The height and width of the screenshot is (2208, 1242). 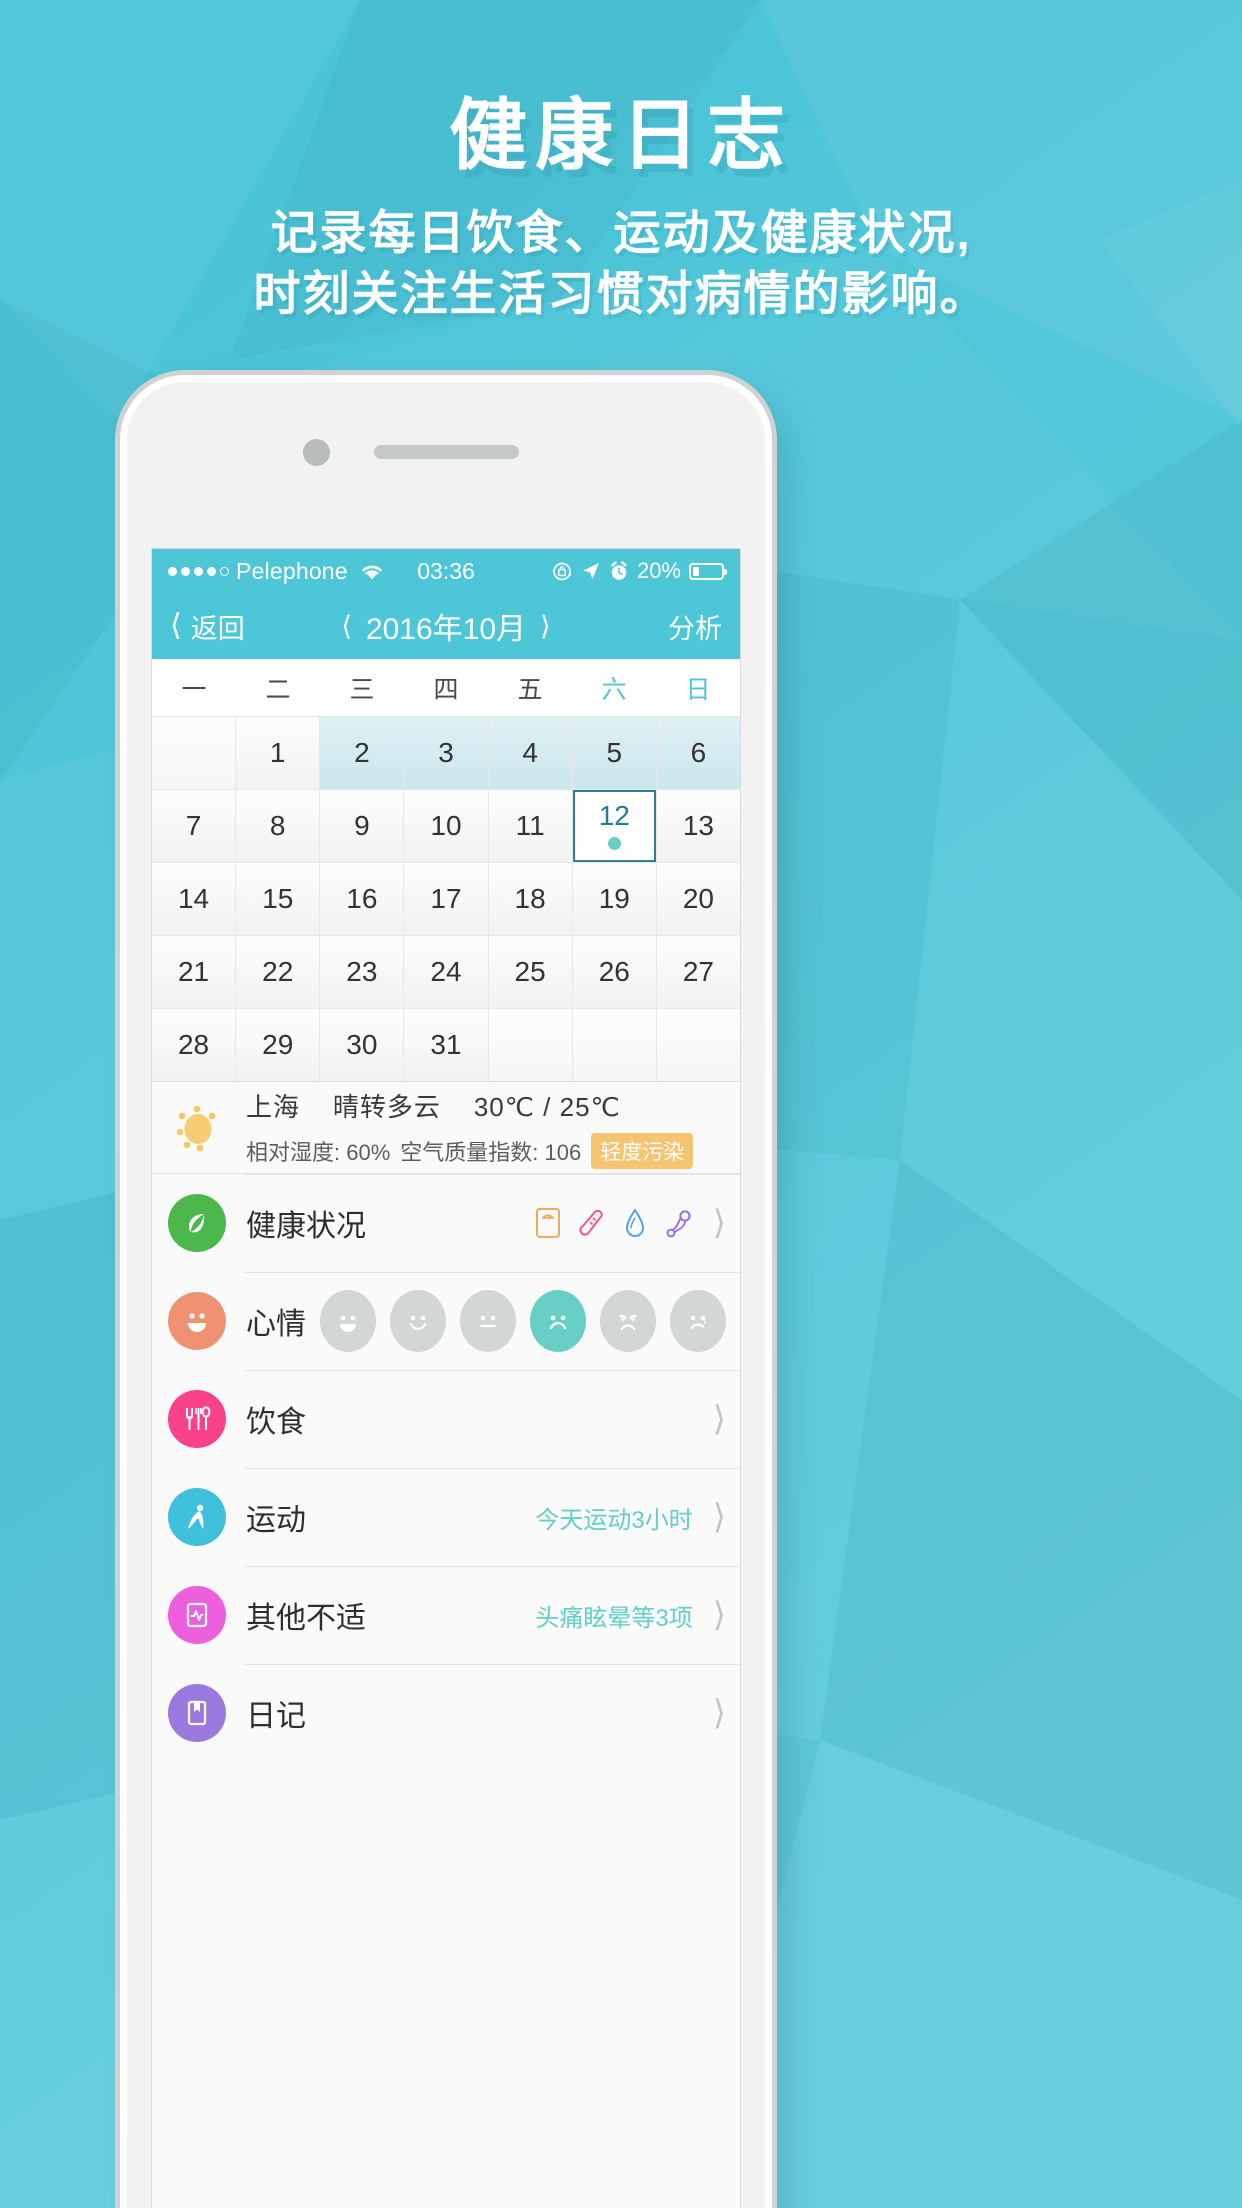 I want to click on front-camera-icon, so click(x=316, y=452).